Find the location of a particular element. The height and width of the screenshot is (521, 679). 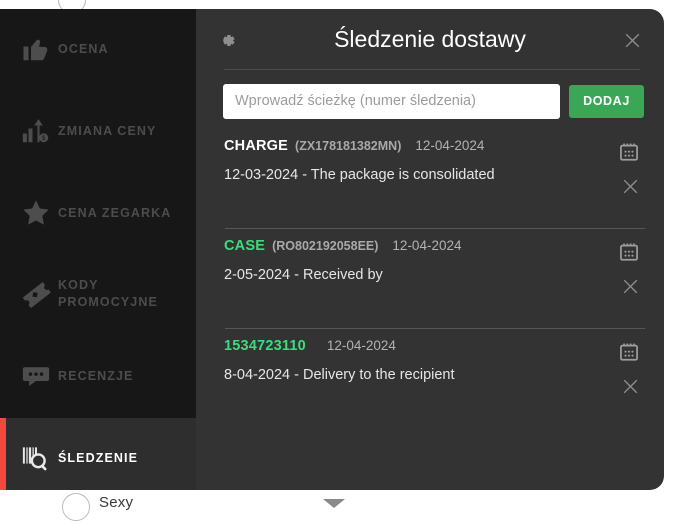

sidebar-item-ocena: OCENA is located at coordinates (98, 49).